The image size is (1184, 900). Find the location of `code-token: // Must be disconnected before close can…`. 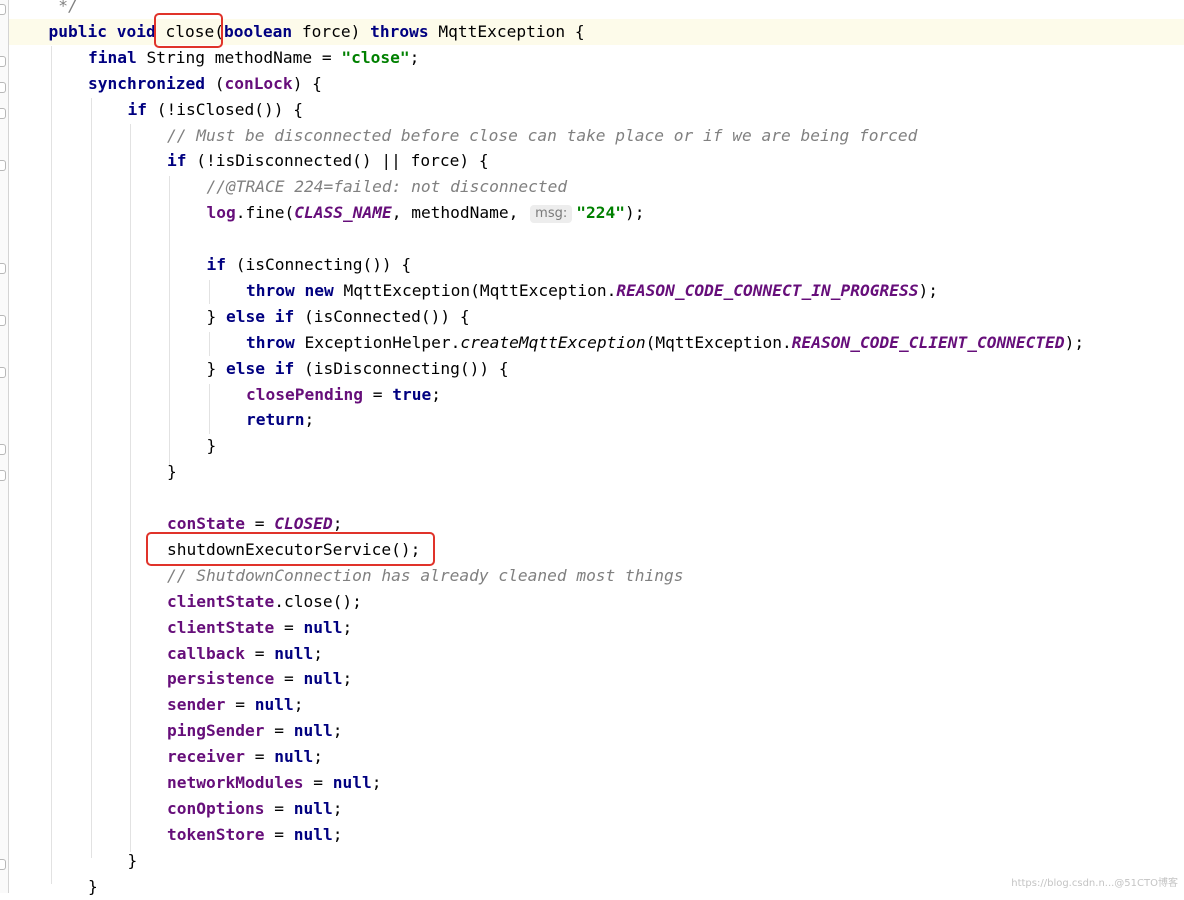

code-token: // Must be disconnected before close can… is located at coordinates (542, 135).